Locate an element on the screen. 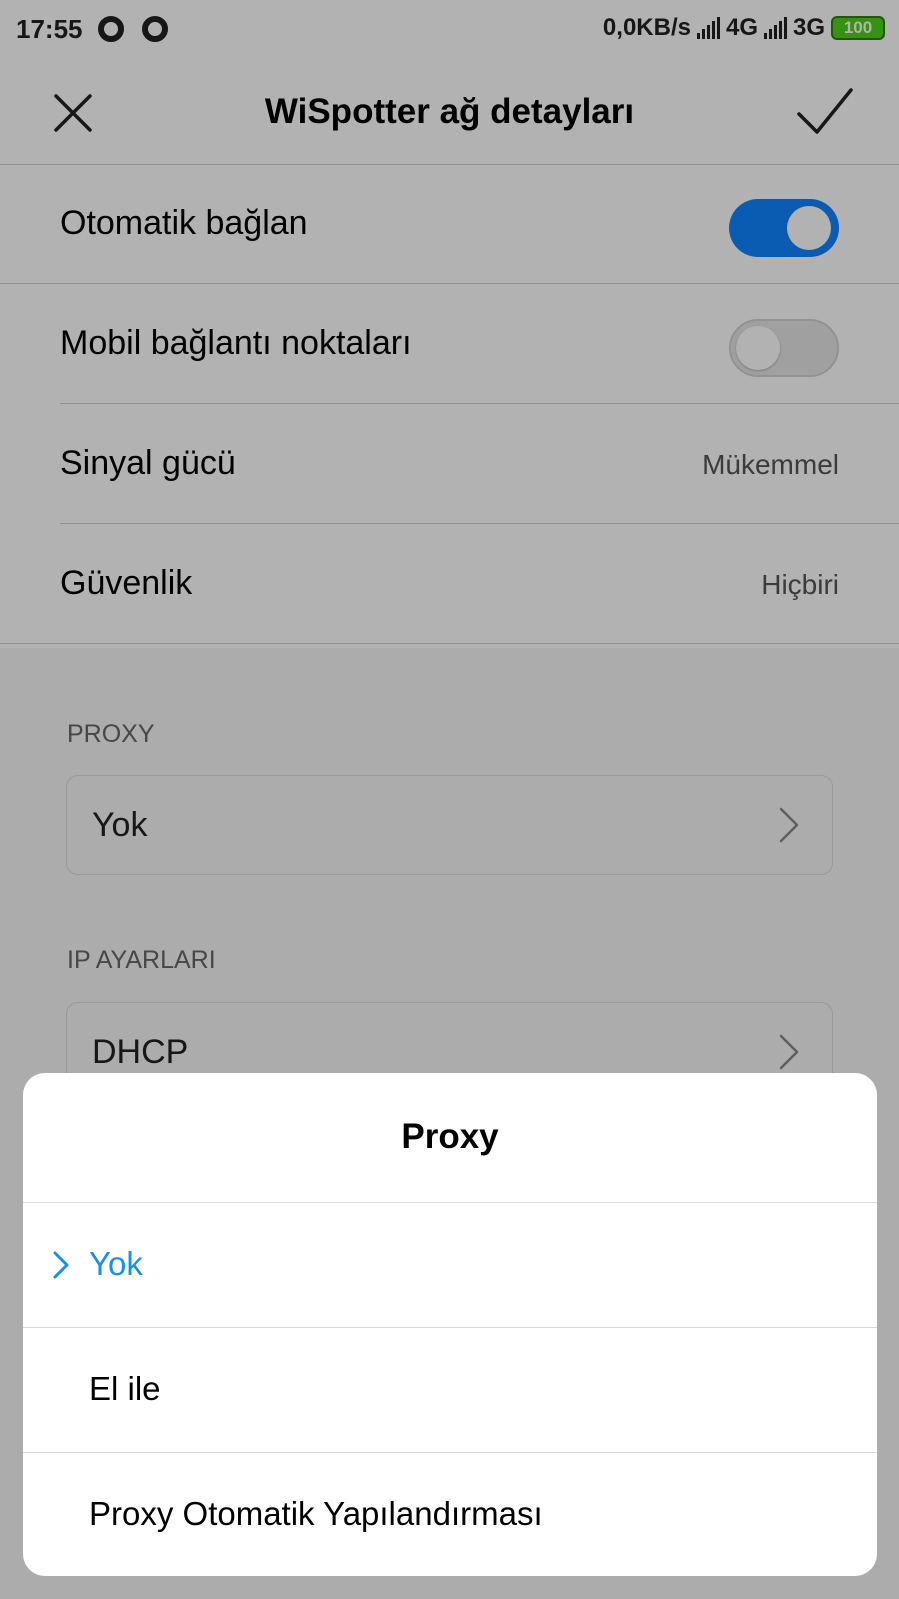  sheet-title: Proxy is located at coordinates (450, 1136).